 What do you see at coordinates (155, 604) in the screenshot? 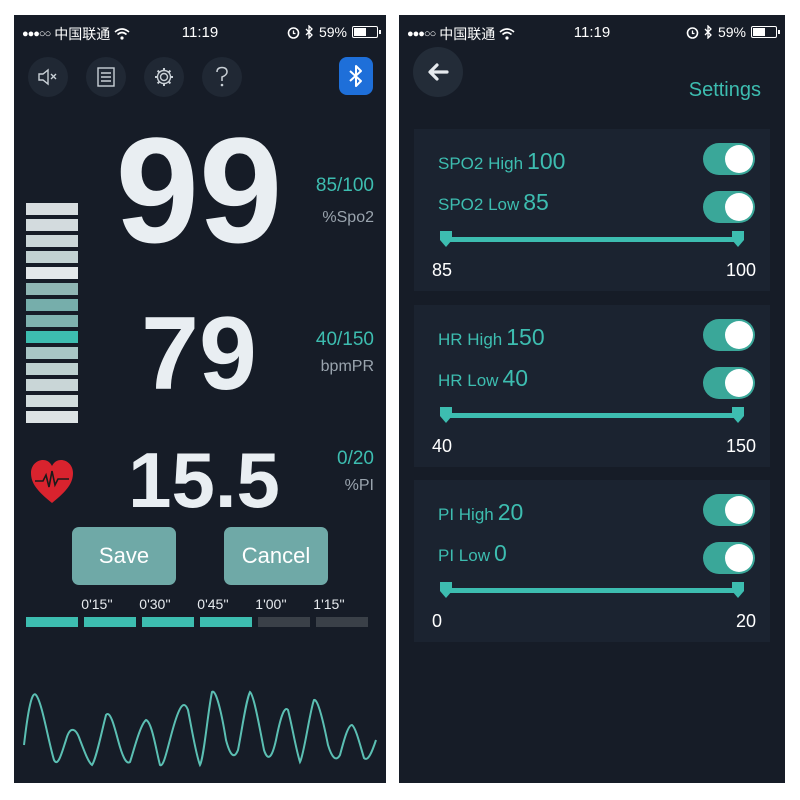
I see `timeline-label: 0'30''` at bounding box center [155, 604].